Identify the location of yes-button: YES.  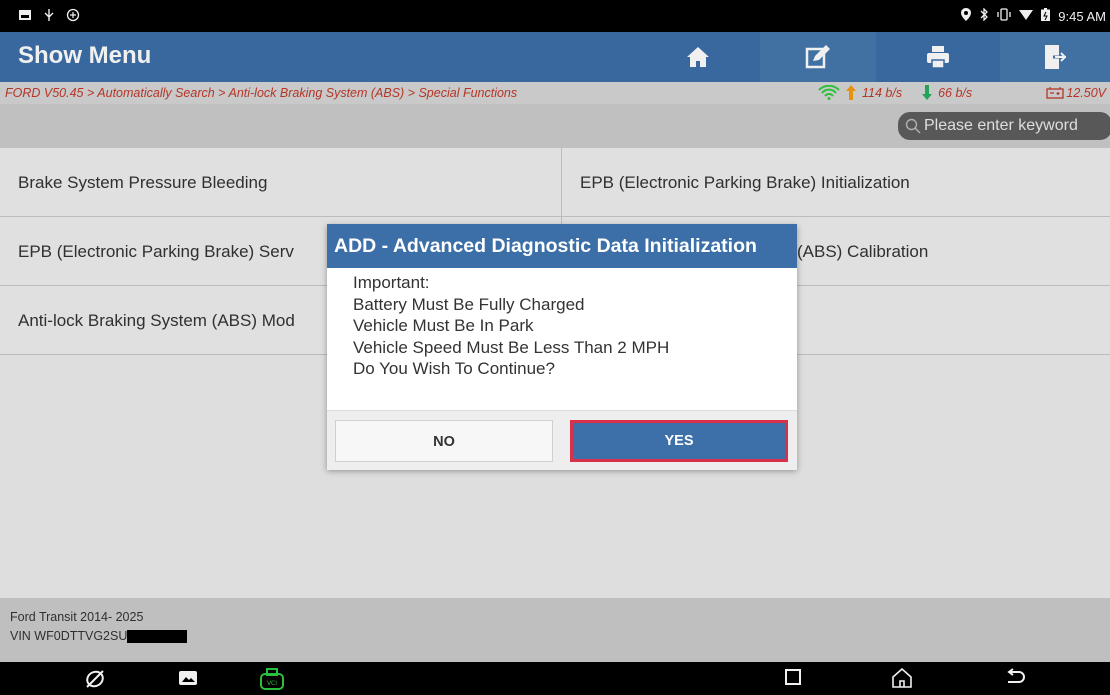
(679, 441).